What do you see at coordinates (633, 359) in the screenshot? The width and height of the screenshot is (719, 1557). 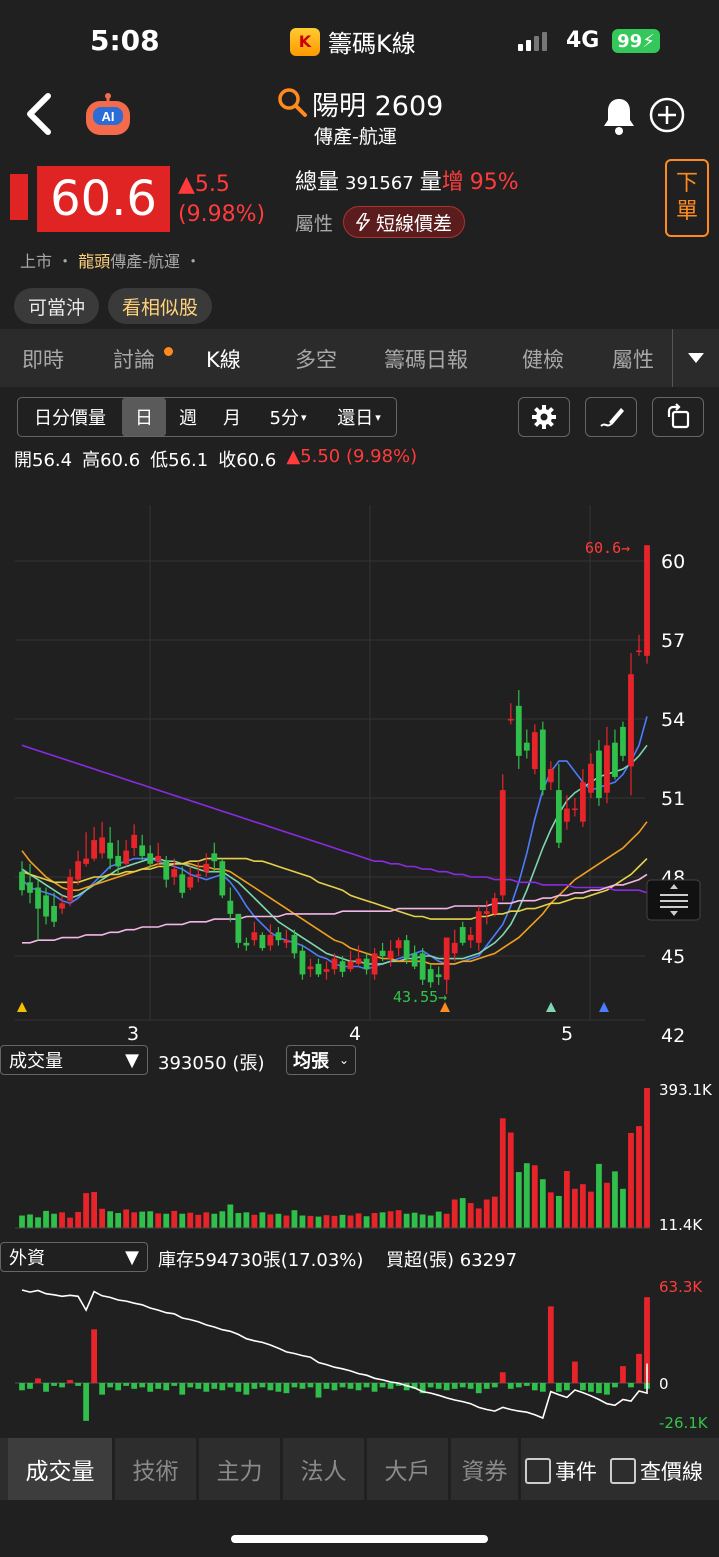 I see `tab-attribute: 屬性` at bounding box center [633, 359].